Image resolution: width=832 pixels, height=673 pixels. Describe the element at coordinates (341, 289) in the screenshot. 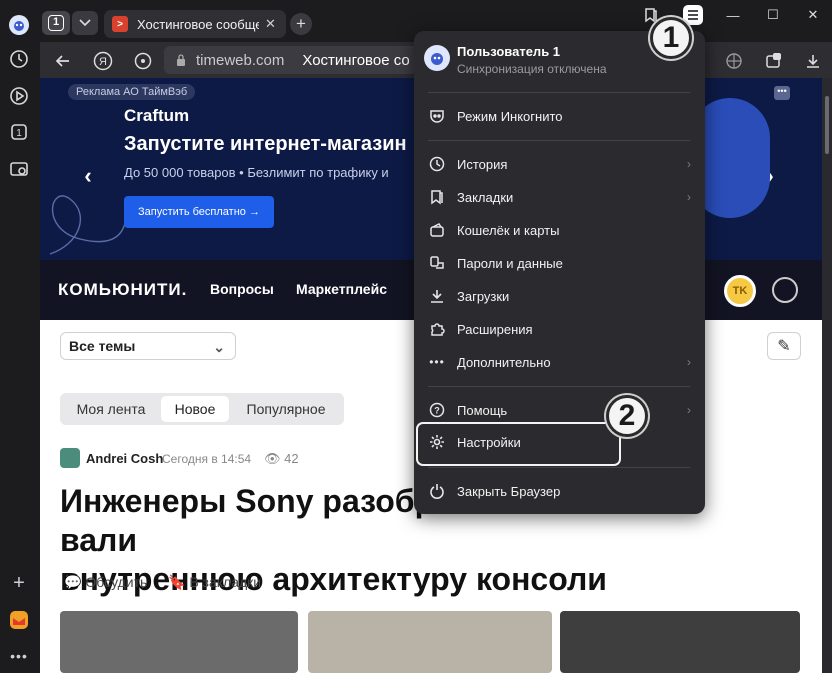

I see `nav-marketplace: Маркетплейс` at that location.